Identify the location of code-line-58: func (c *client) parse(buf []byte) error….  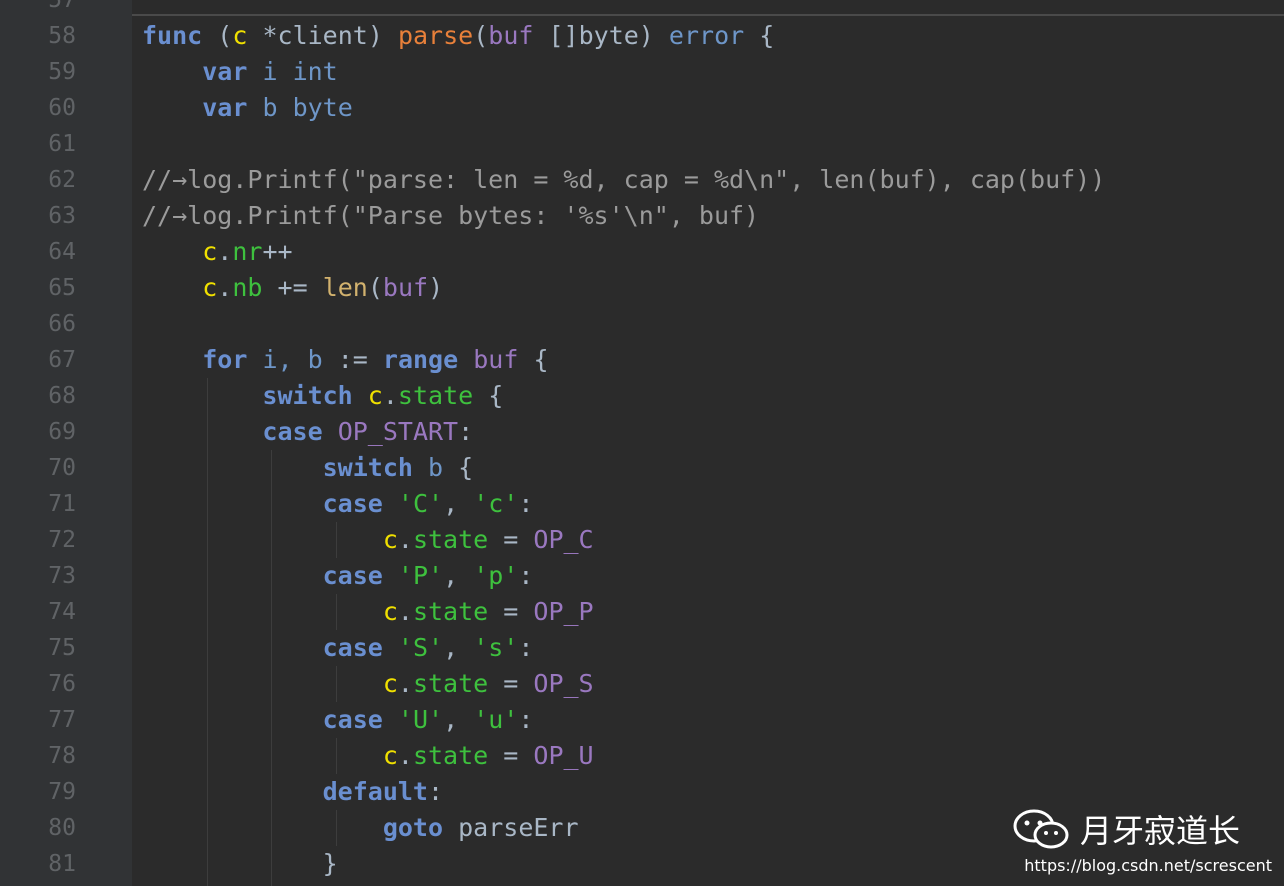
(458, 36).